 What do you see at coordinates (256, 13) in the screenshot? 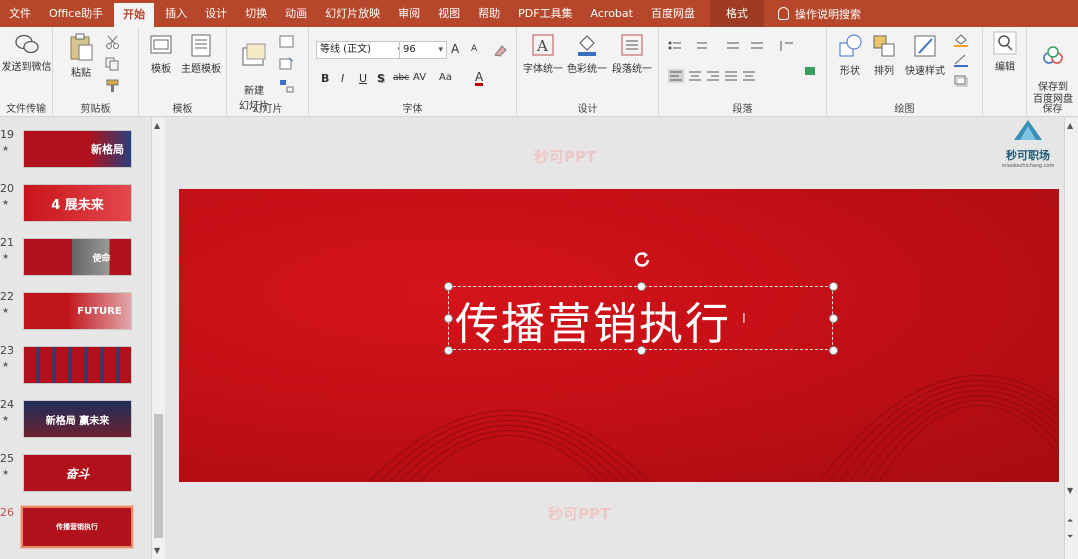
I see `tab-5: 切换` at bounding box center [256, 13].